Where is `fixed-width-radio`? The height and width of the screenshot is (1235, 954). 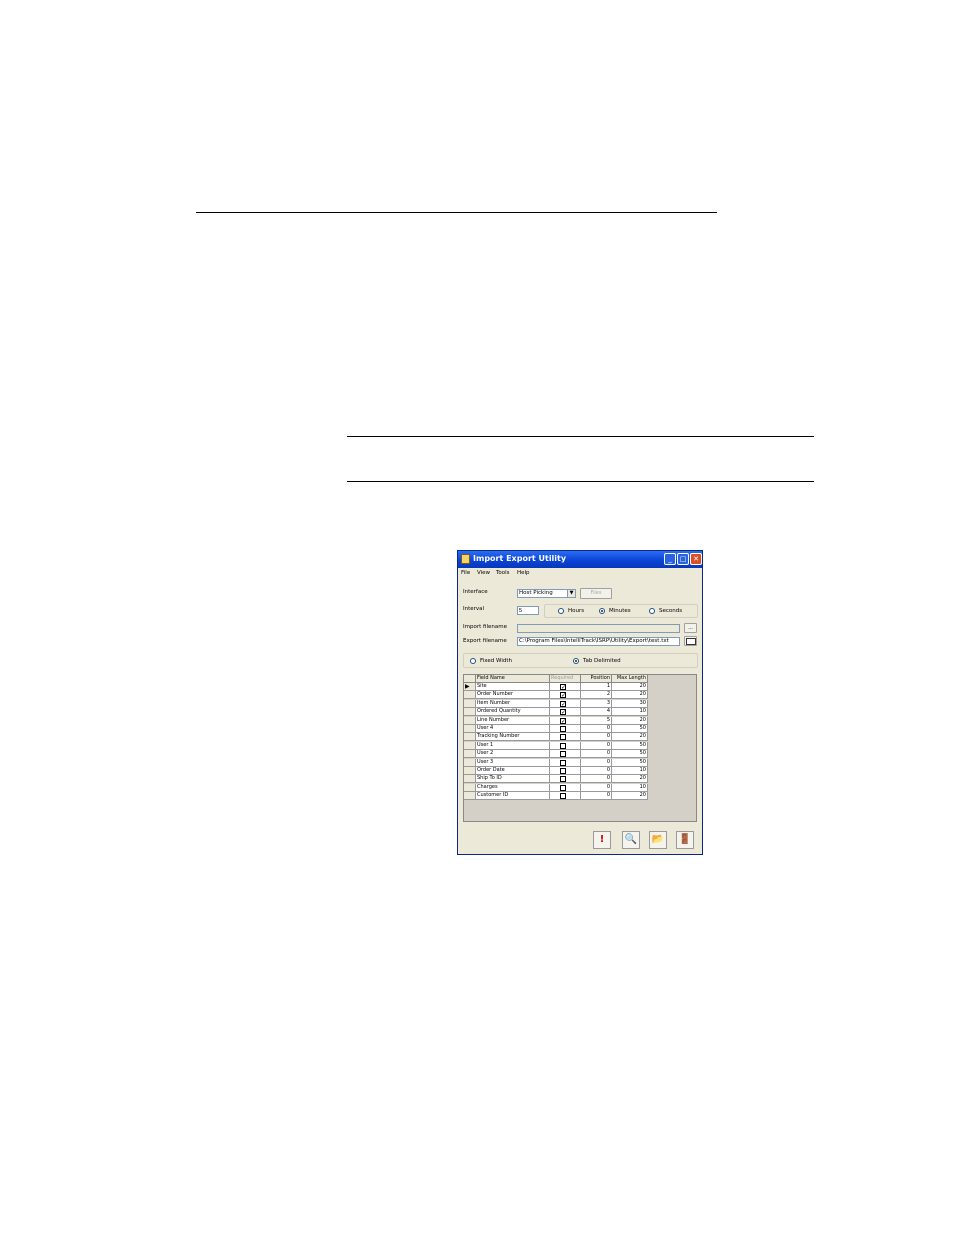
fixed-width-radio is located at coordinates (473, 661).